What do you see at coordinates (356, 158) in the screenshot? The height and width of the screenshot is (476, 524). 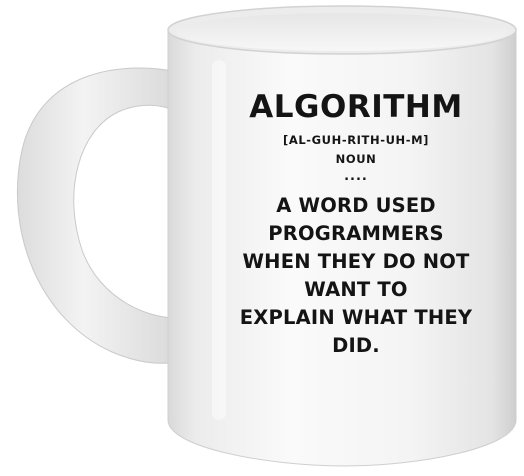 I see `print-part-of-speech: NOUN` at bounding box center [356, 158].